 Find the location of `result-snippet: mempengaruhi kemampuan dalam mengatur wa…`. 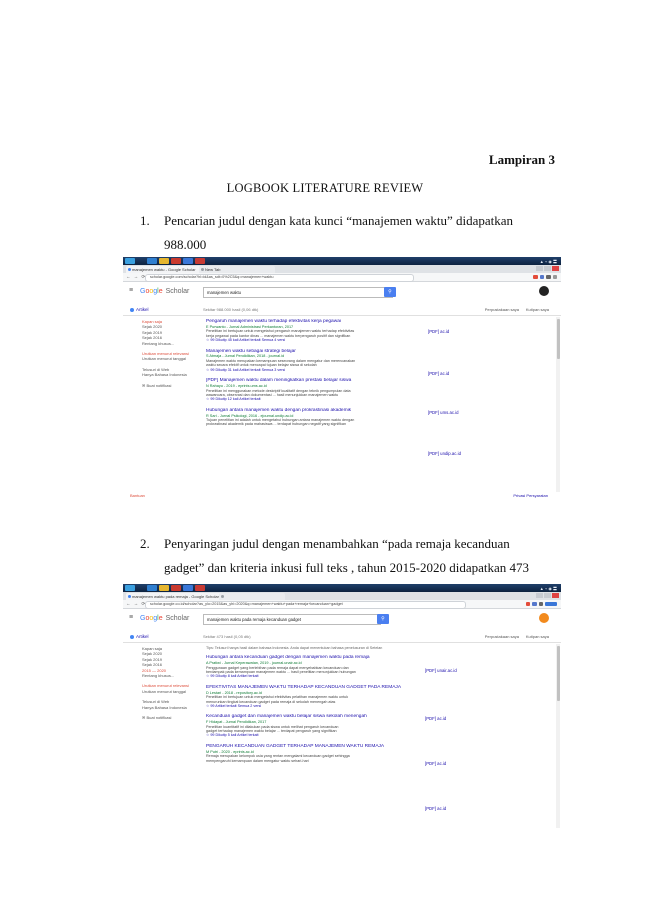

result-snippet: mempengaruhi kemampuan dalam mengatur wa… is located at coordinates (257, 760).